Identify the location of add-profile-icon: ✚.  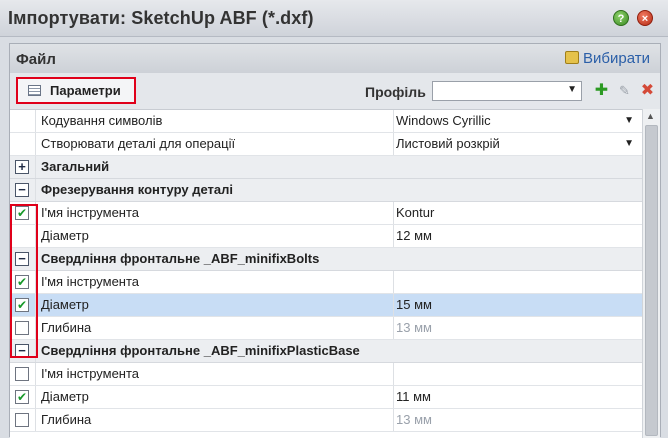
(601, 91).